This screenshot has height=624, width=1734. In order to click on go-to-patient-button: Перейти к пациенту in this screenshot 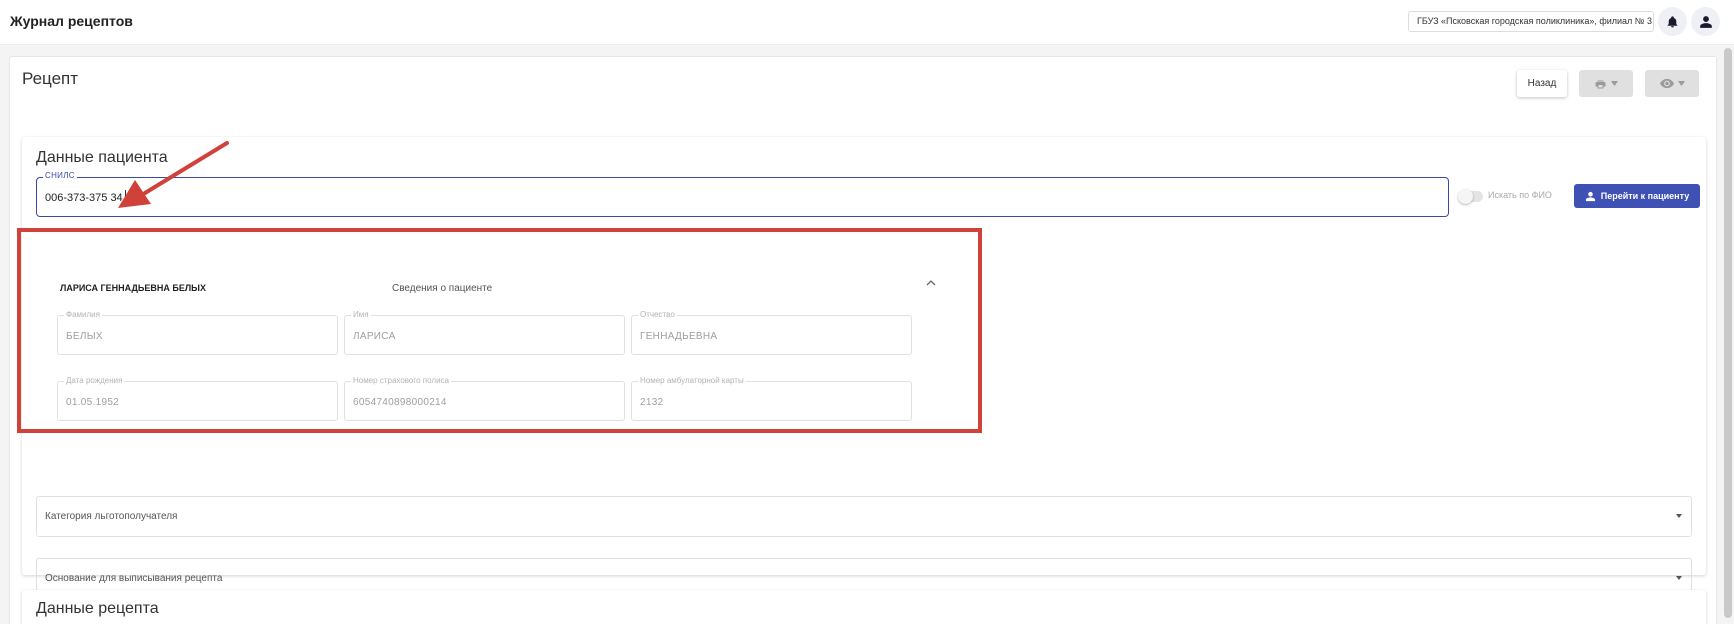, I will do `click(1637, 196)`.